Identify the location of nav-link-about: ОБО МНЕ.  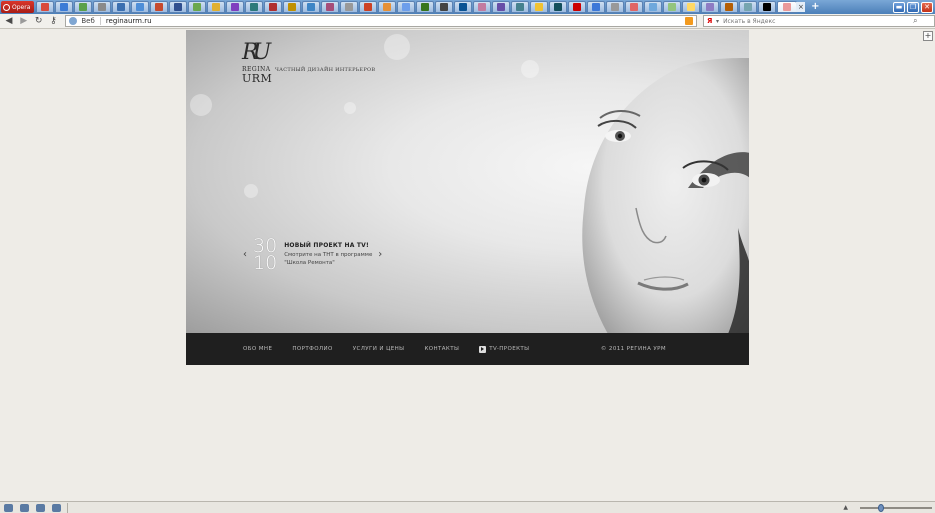
(257, 349).